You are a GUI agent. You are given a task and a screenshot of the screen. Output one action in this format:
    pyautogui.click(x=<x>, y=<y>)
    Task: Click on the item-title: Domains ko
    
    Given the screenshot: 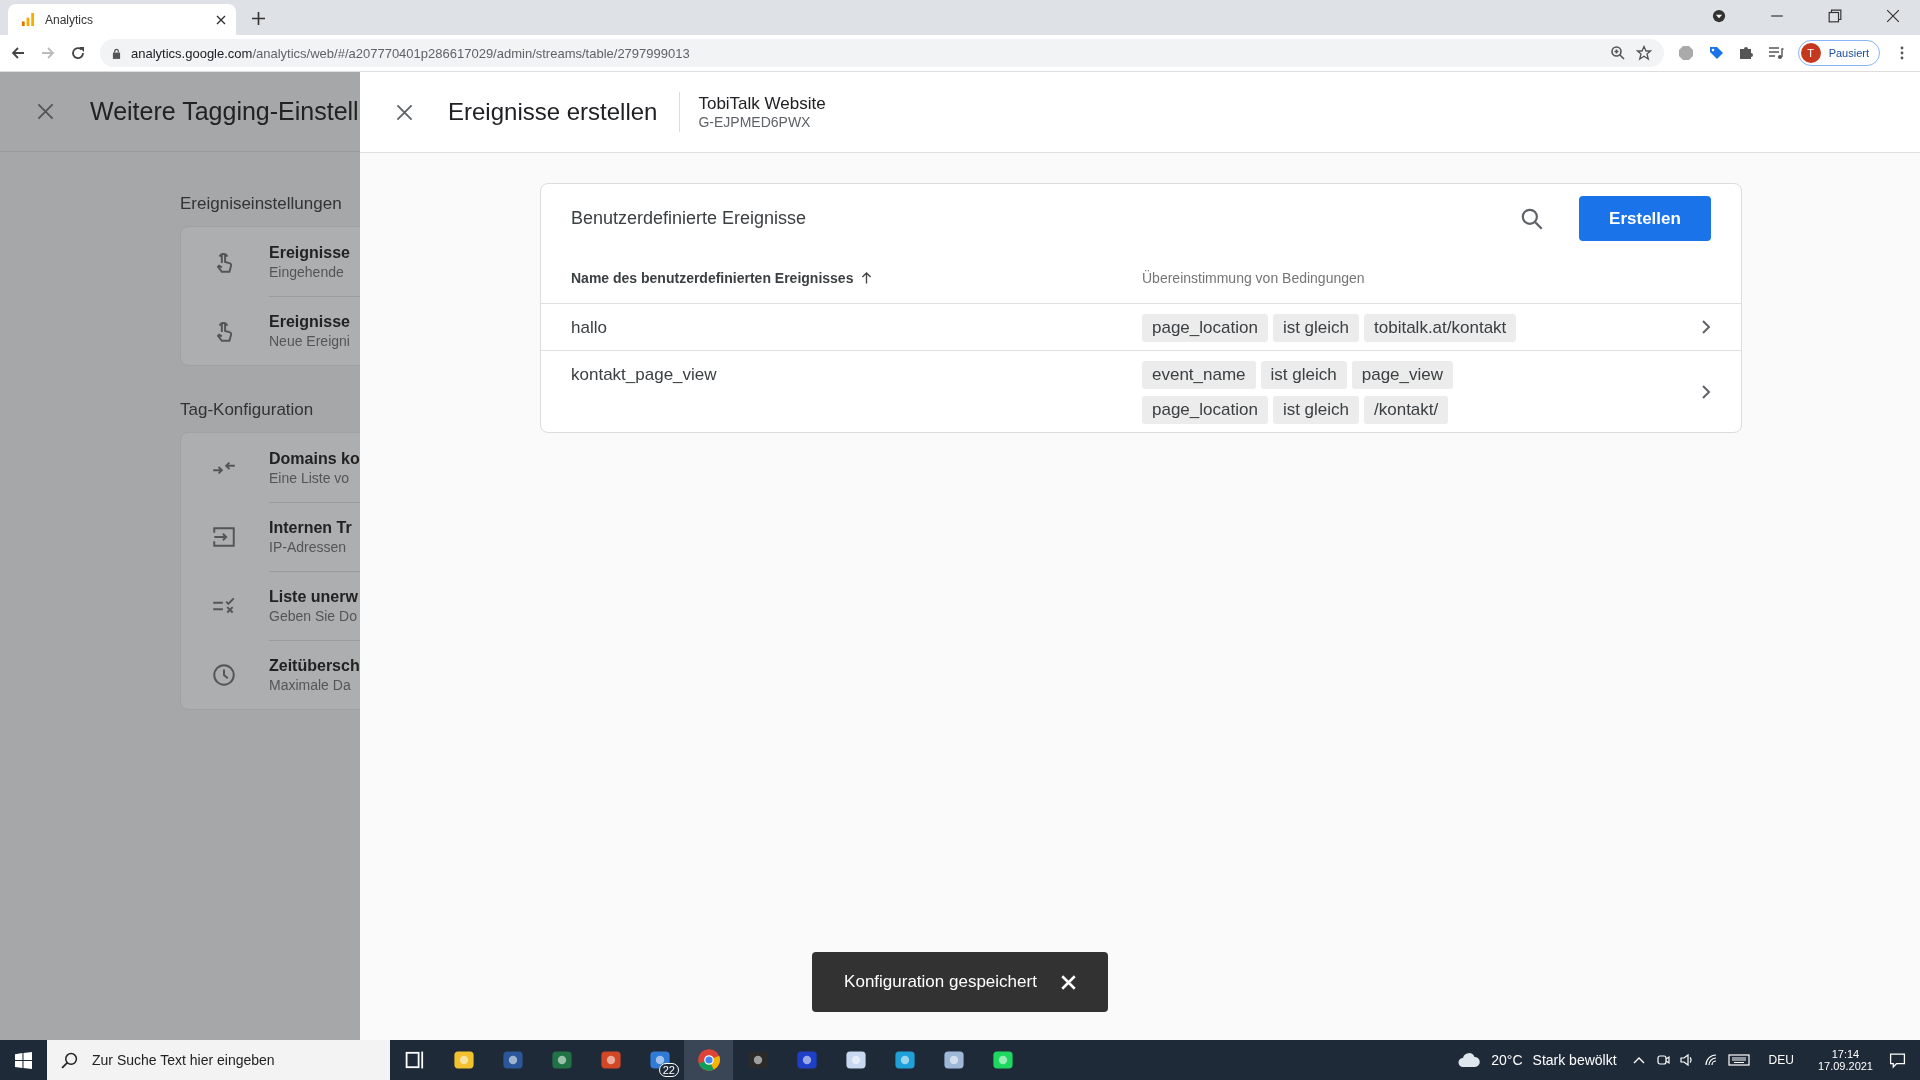 What is the action you would take?
    pyautogui.click(x=314, y=458)
    